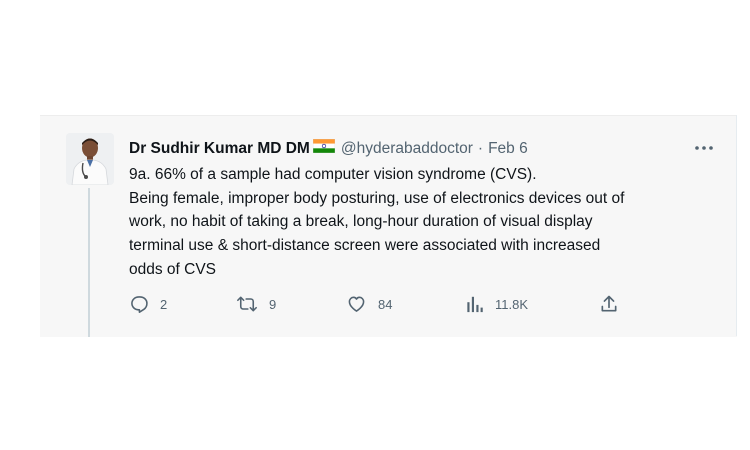  I want to click on tweet-date: Feb 6, so click(508, 149).